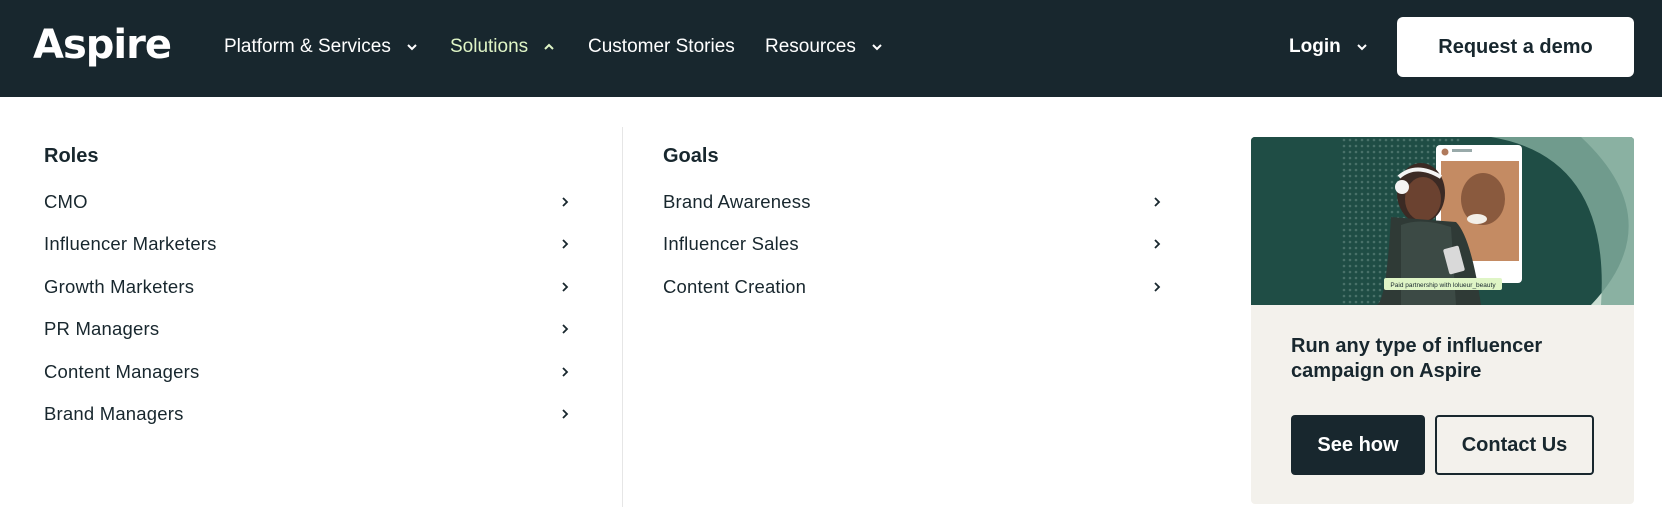 Image resolution: width=1662 pixels, height=523 pixels. I want to click on request-demo-button: Request a demo, so click(1515, 47).